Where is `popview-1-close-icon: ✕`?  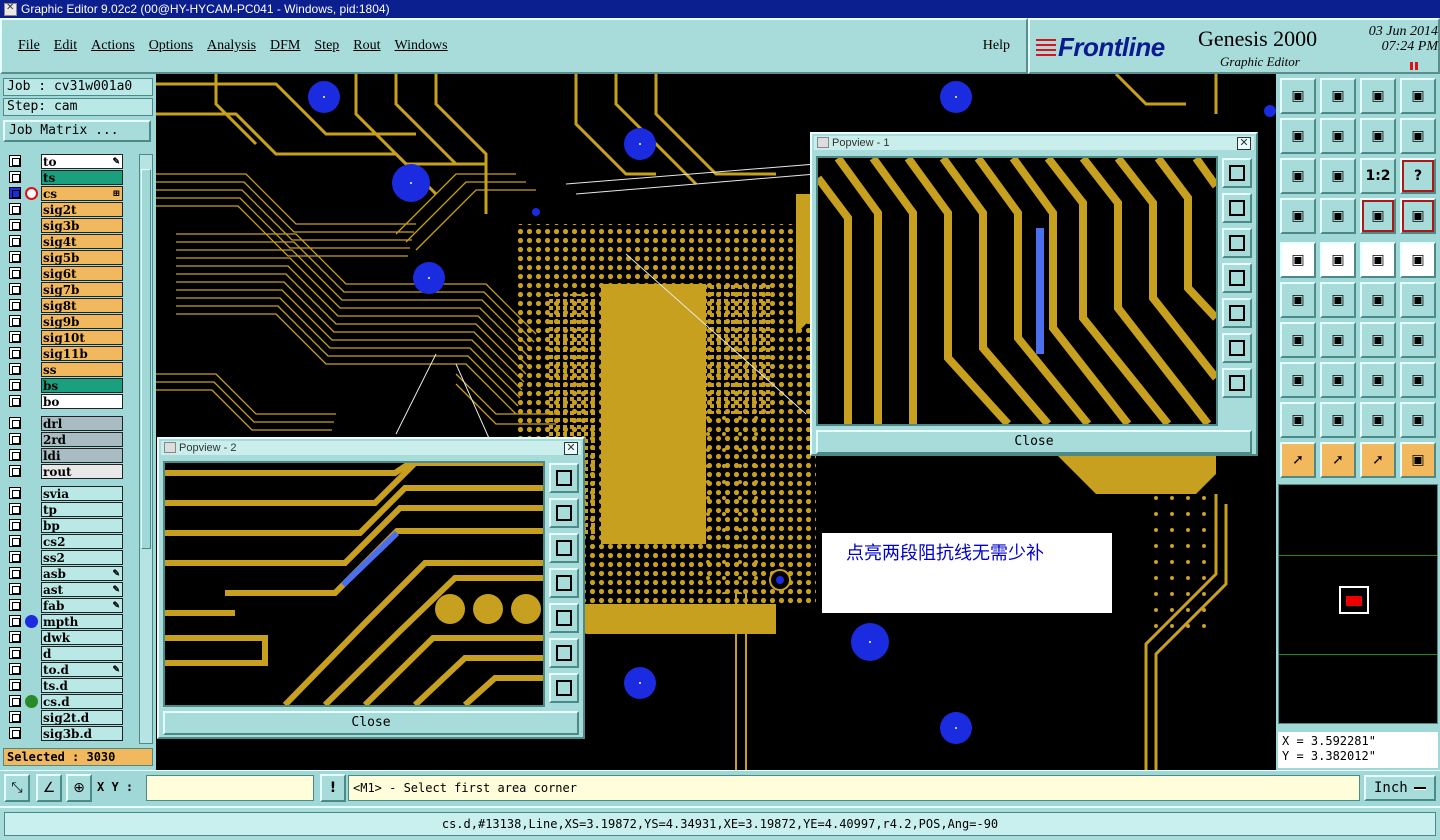
popview-1-close-icon: ✕ is located at coordinates (1244, 143).